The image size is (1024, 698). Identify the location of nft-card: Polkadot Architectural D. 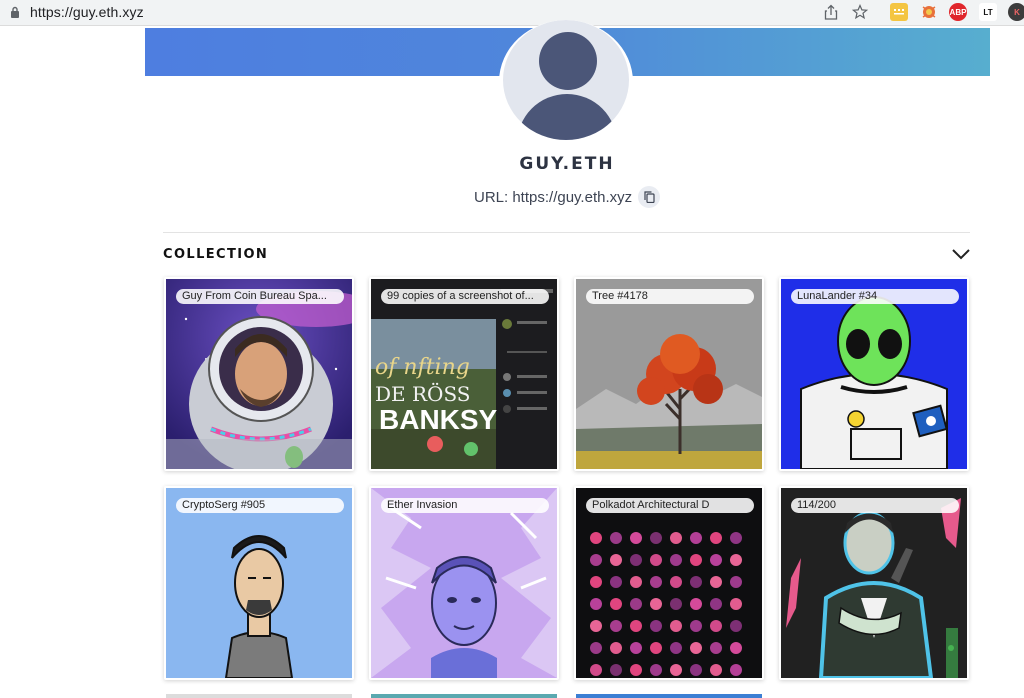
(669, 583).